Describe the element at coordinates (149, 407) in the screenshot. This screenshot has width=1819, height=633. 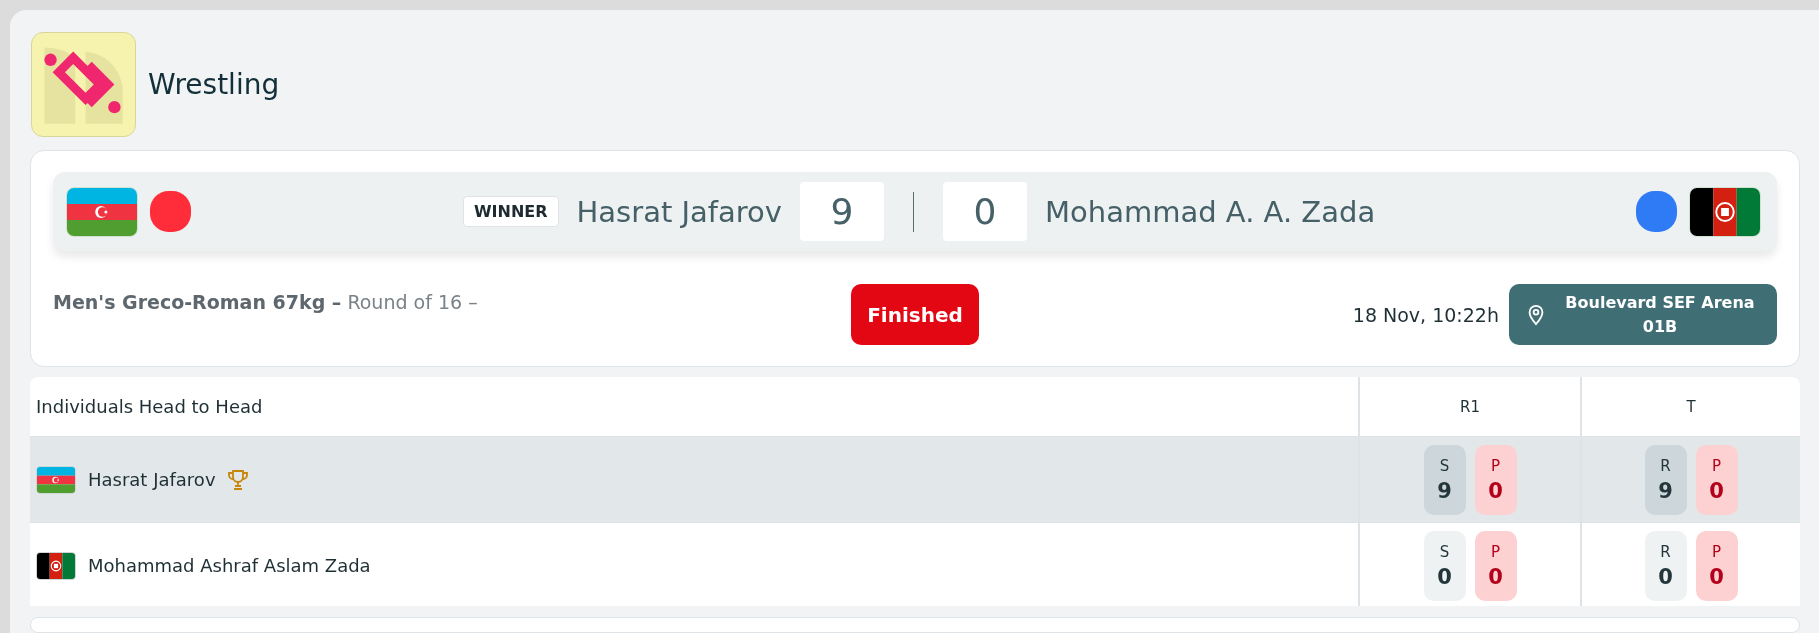
I see `table-header: Individuals Head to Head` at that location.